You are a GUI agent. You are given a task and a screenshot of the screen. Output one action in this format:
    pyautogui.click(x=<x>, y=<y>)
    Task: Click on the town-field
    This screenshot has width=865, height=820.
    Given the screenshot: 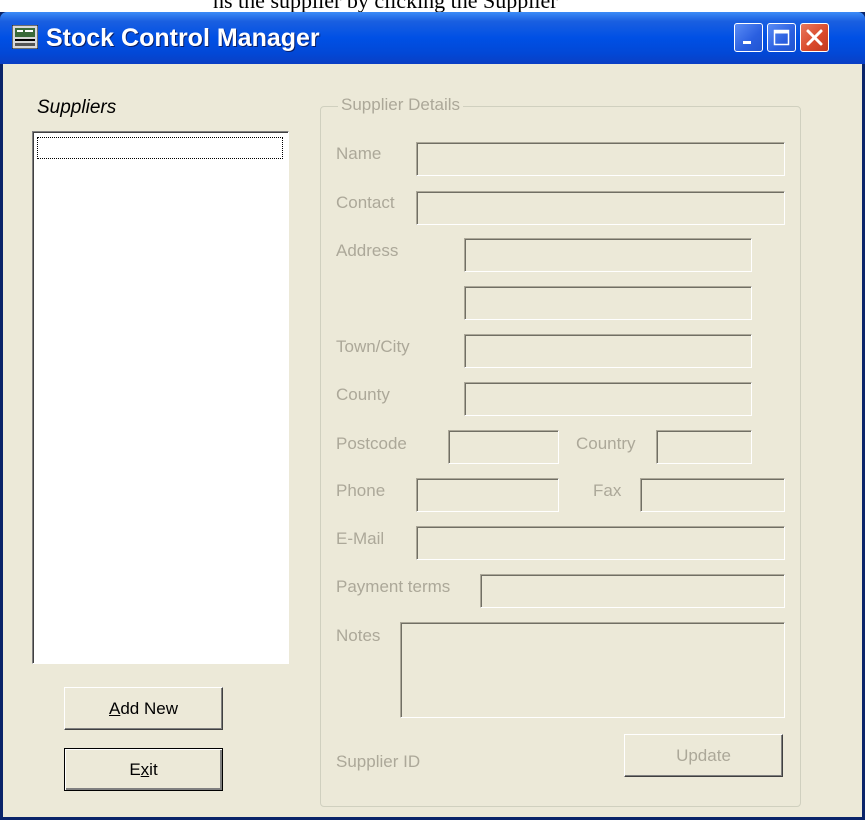 What is the action you would take?
    pyautogui.click(x=608, y=351)
    